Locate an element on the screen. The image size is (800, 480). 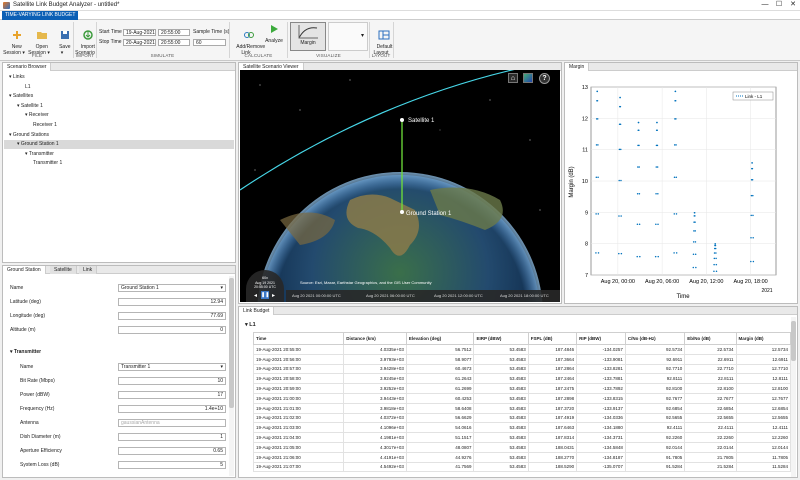
table-cell: 188.0431 is located at coordinates (552, 447).